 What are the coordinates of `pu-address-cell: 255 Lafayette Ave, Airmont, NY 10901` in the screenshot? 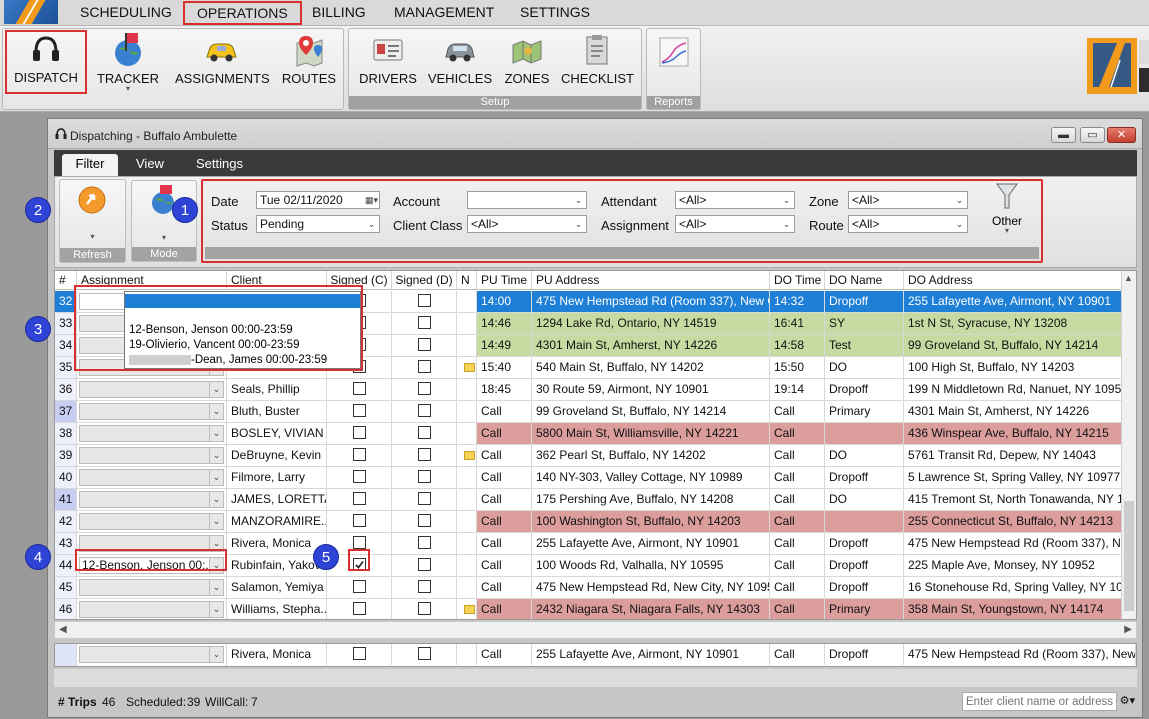 It's located at (651, 543).